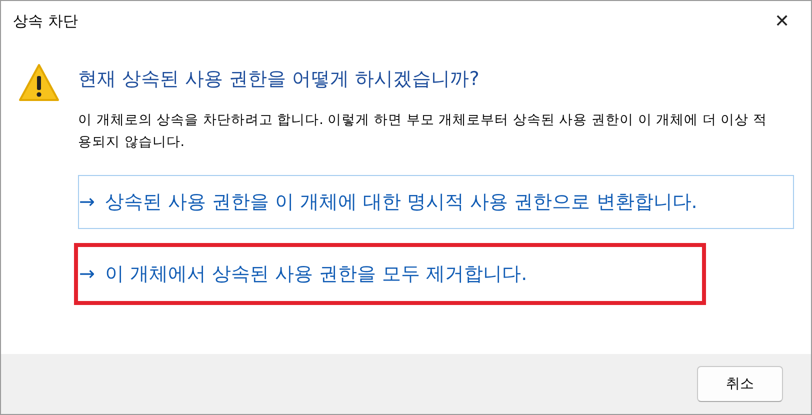 The image size is (812, 415). What do you see at coordinates (390, 274) in the screenshot?
I see `command-link: → 이 개체에서 상속된 사용 권한을 모두 제거합니다.` at bounding box center [390, 274].